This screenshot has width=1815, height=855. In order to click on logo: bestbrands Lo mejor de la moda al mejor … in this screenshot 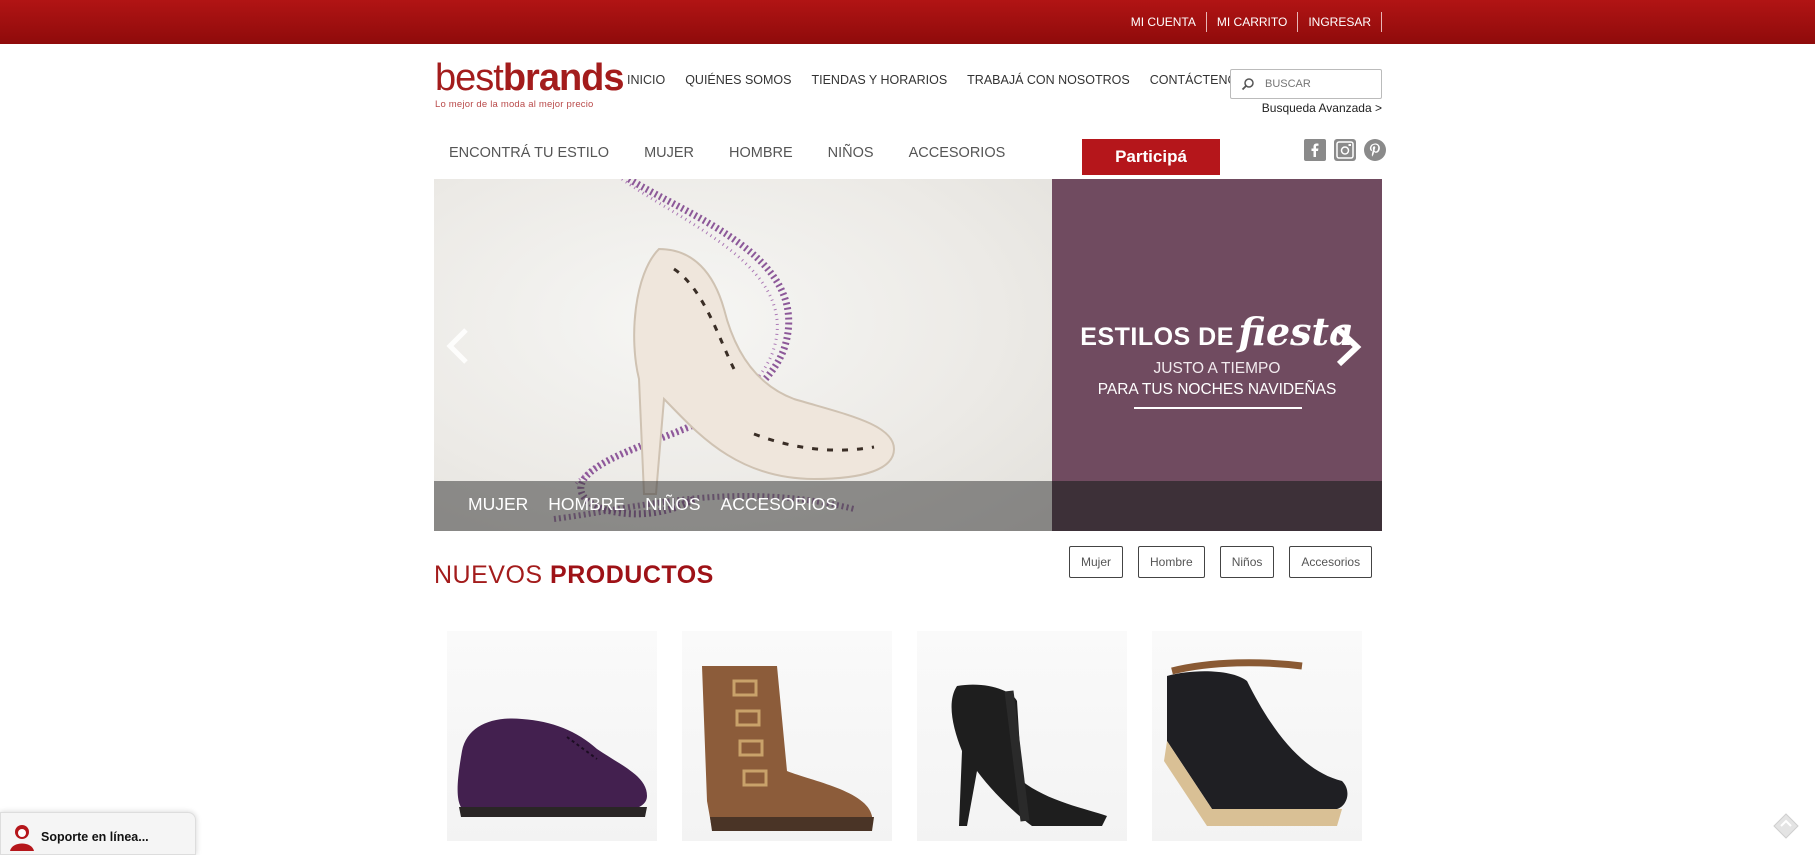, I will do `click(530, 83)`.